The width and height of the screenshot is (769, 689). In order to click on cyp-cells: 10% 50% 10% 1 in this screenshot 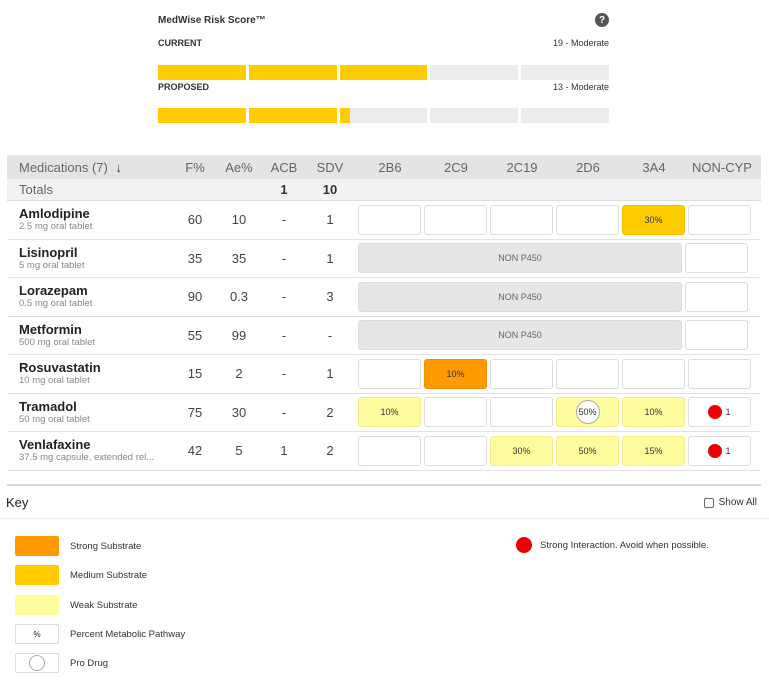, I will do `click(552, 413)`.